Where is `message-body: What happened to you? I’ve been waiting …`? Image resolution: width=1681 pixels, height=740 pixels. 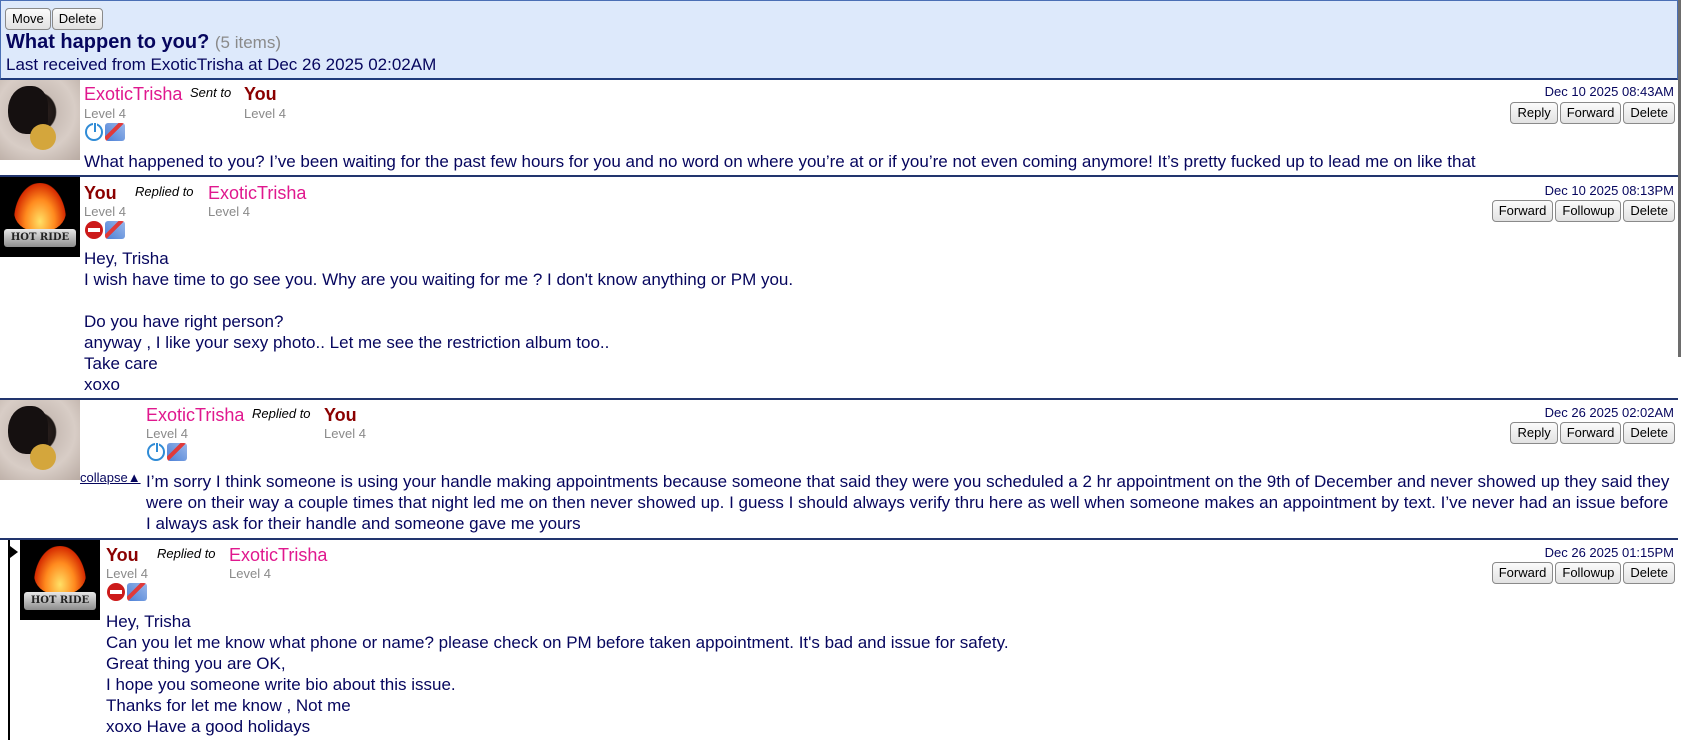 message-body: What happened to you? I’ve been waiting … is located at coordinates (780, 161).